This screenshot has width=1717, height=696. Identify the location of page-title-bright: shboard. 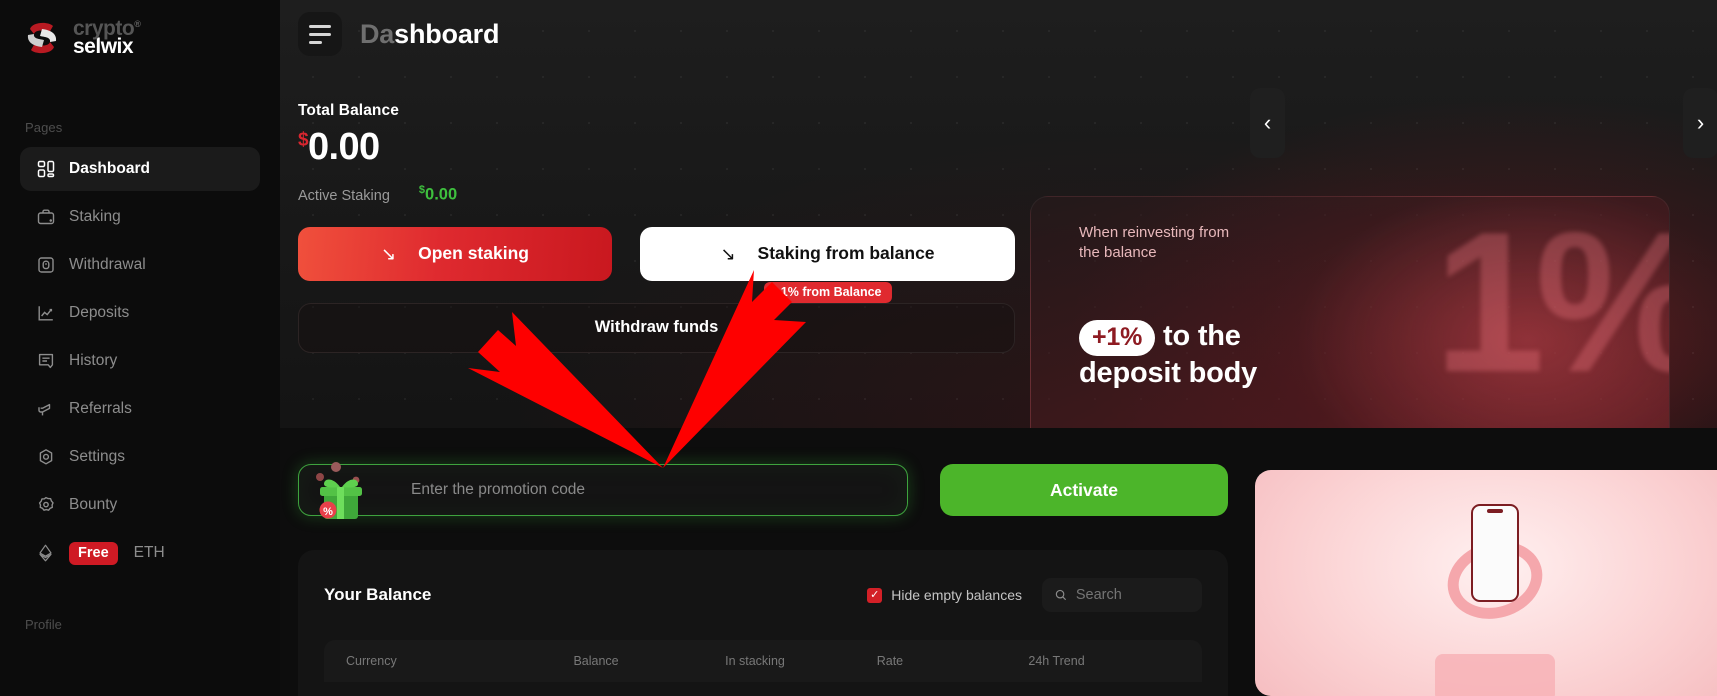
(447, 33).